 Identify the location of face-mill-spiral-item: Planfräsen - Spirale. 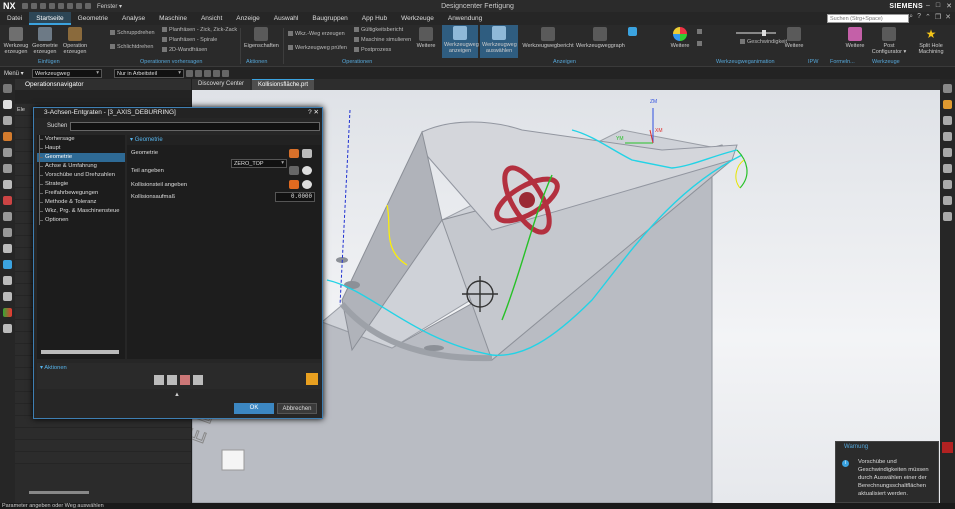
(189, 40).